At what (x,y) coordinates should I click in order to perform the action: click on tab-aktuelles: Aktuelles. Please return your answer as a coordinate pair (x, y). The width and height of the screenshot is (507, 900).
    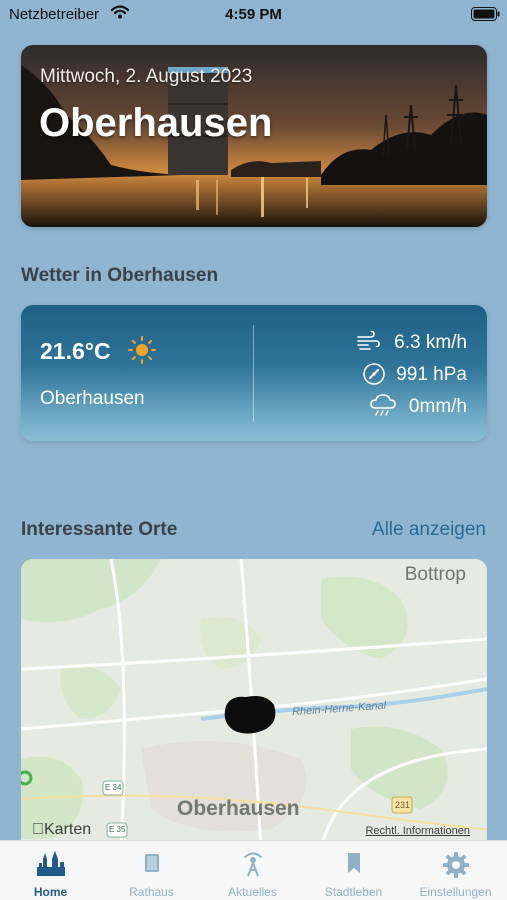
    Looking at the image, I should click on (252, 870).